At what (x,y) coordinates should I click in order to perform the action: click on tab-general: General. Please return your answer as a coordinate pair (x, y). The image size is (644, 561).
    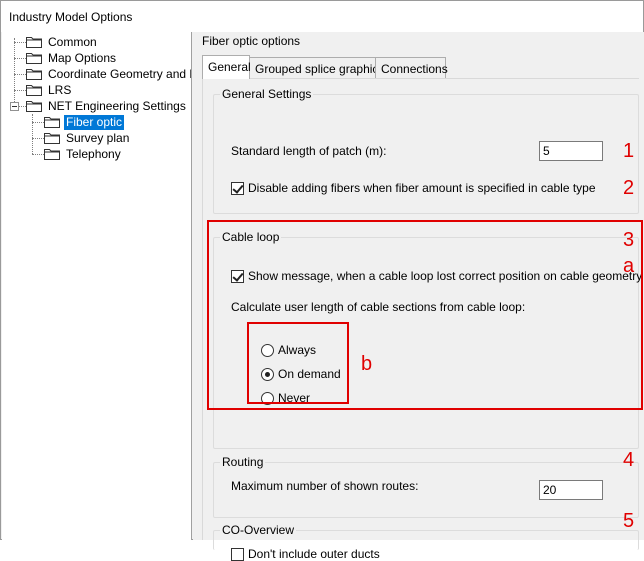
    Looking at the image, I should click on (226, 67).